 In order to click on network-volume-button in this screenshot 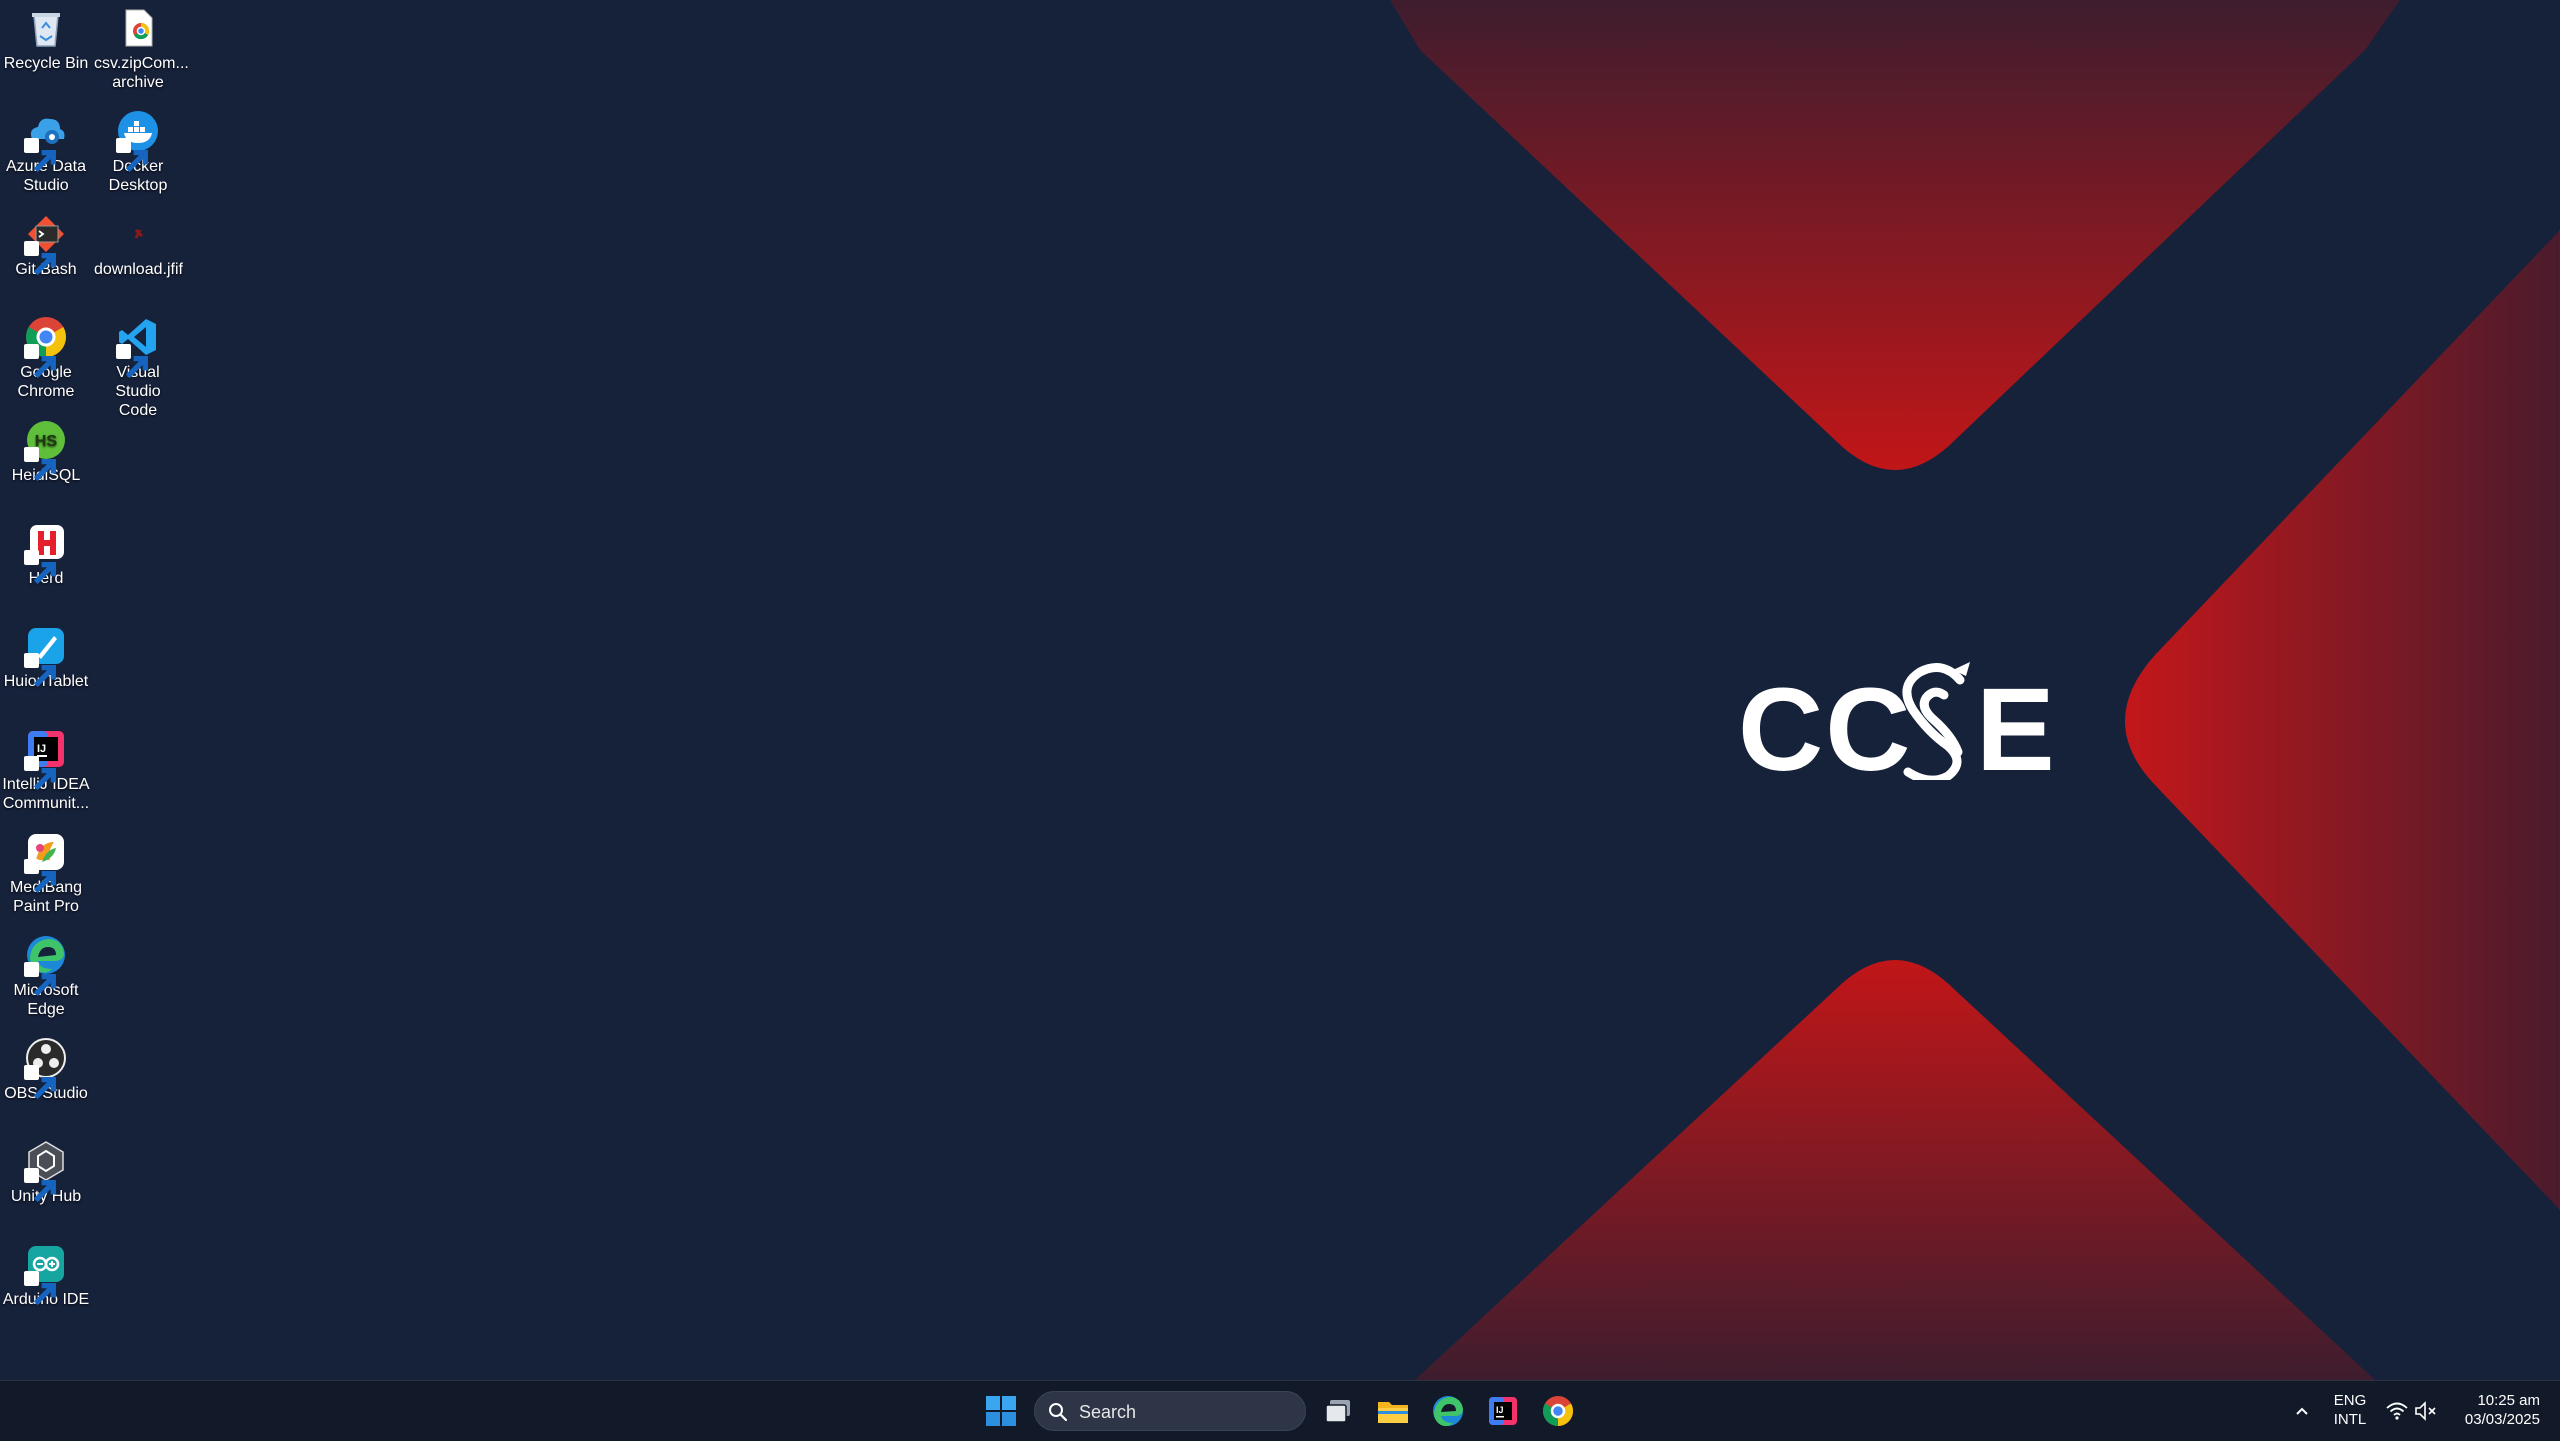, I will do `click(2412, 1411)`.